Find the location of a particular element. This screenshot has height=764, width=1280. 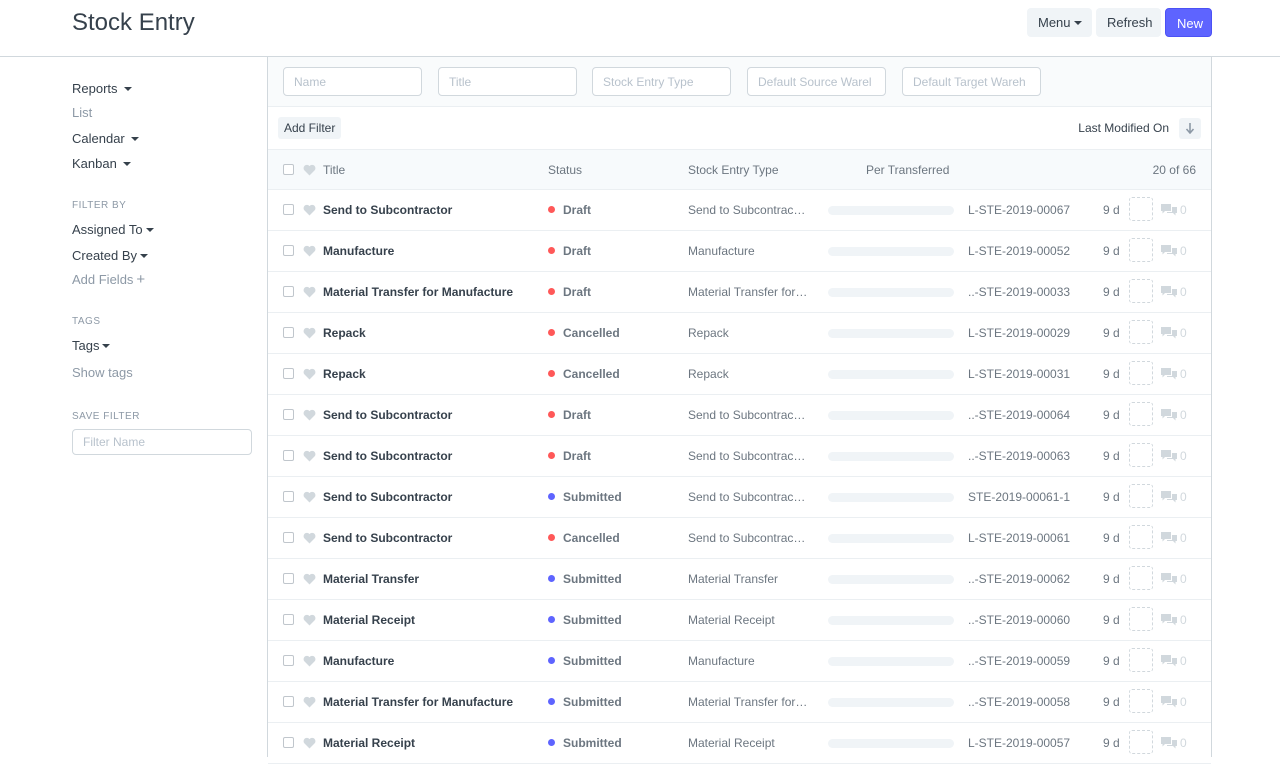

sort-by-selector: Last Modified On is located at coordinates (1123, 128).